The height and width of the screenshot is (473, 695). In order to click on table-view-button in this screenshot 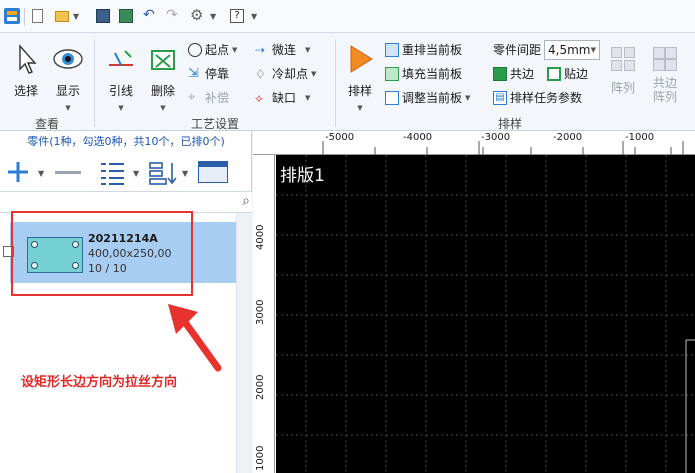, I will do `click(213, 172)`.